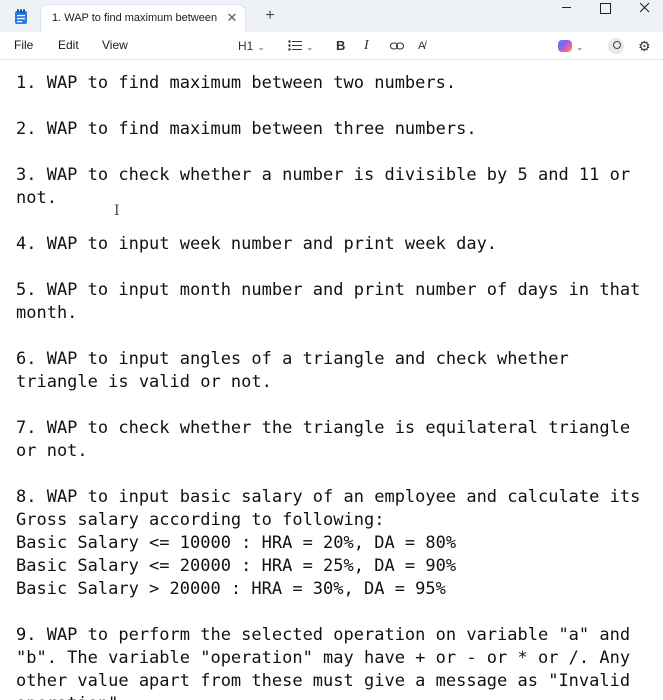 Image resolution: width=663 pixels, height=700 pixels. Describe the element at coordinates (565, 46) in the screenshot. I see `copilot-icon` at that location.